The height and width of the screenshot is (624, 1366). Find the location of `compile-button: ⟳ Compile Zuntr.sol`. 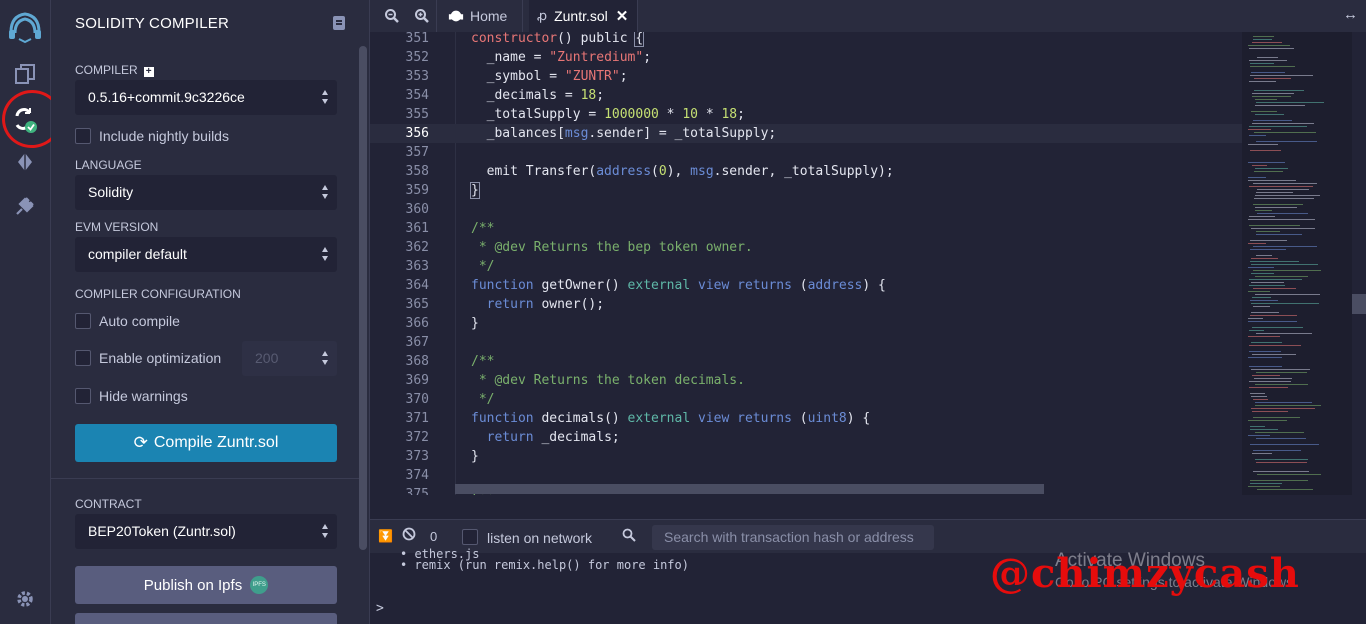

compile-button: ⟳ Compile Zuntr.sol is located at coordinates (206, 443).